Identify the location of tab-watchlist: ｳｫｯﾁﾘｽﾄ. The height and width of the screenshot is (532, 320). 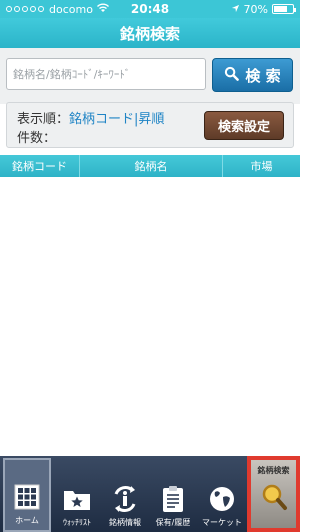
(77, 495).